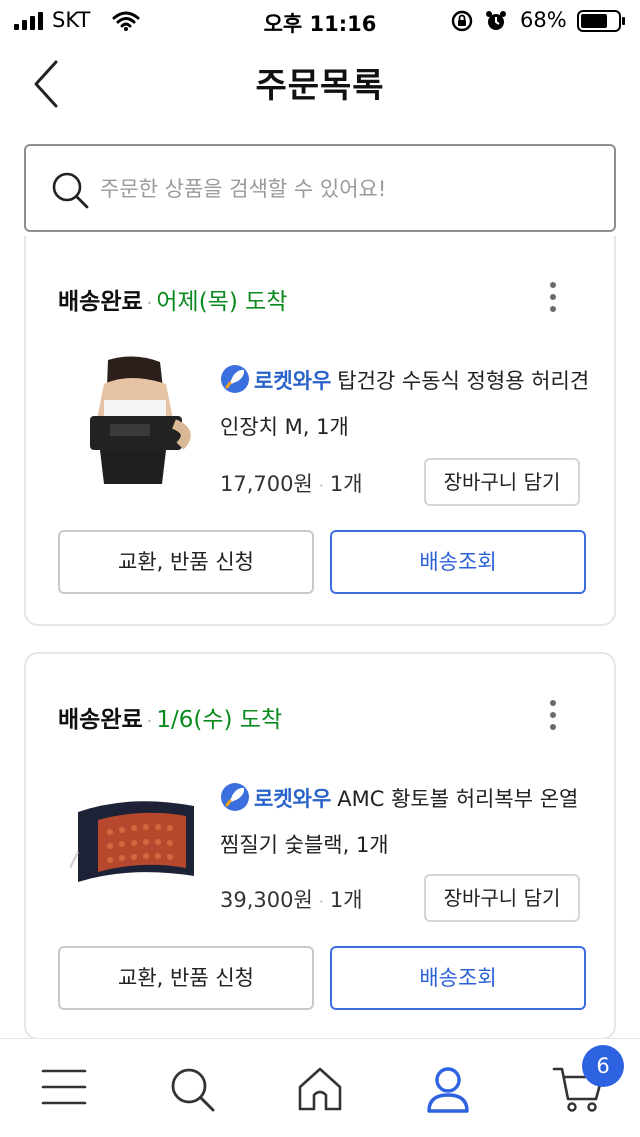 This screenshot has width=640, height=1137. I want to click on rotation-lock-icon, so click(462, 21).